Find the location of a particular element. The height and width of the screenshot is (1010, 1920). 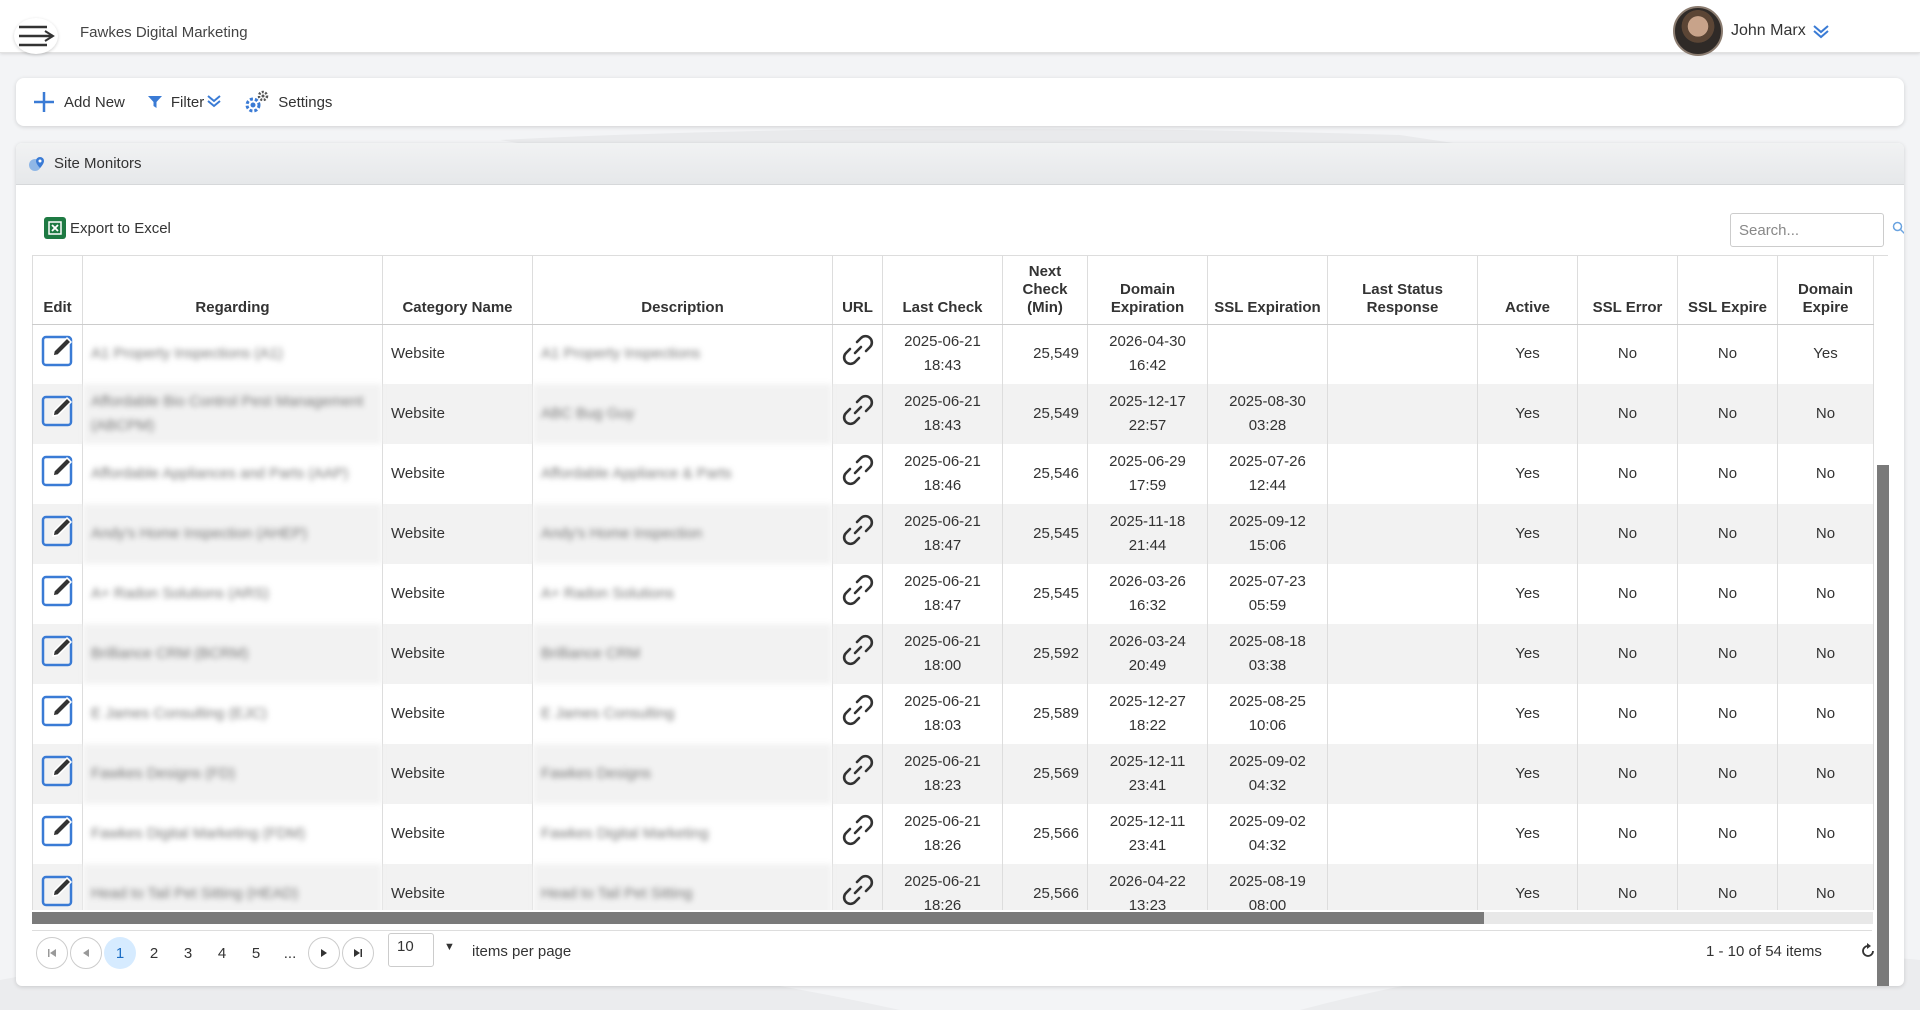

column-header: SSL Expiration is located at coordinates (1267, 290).